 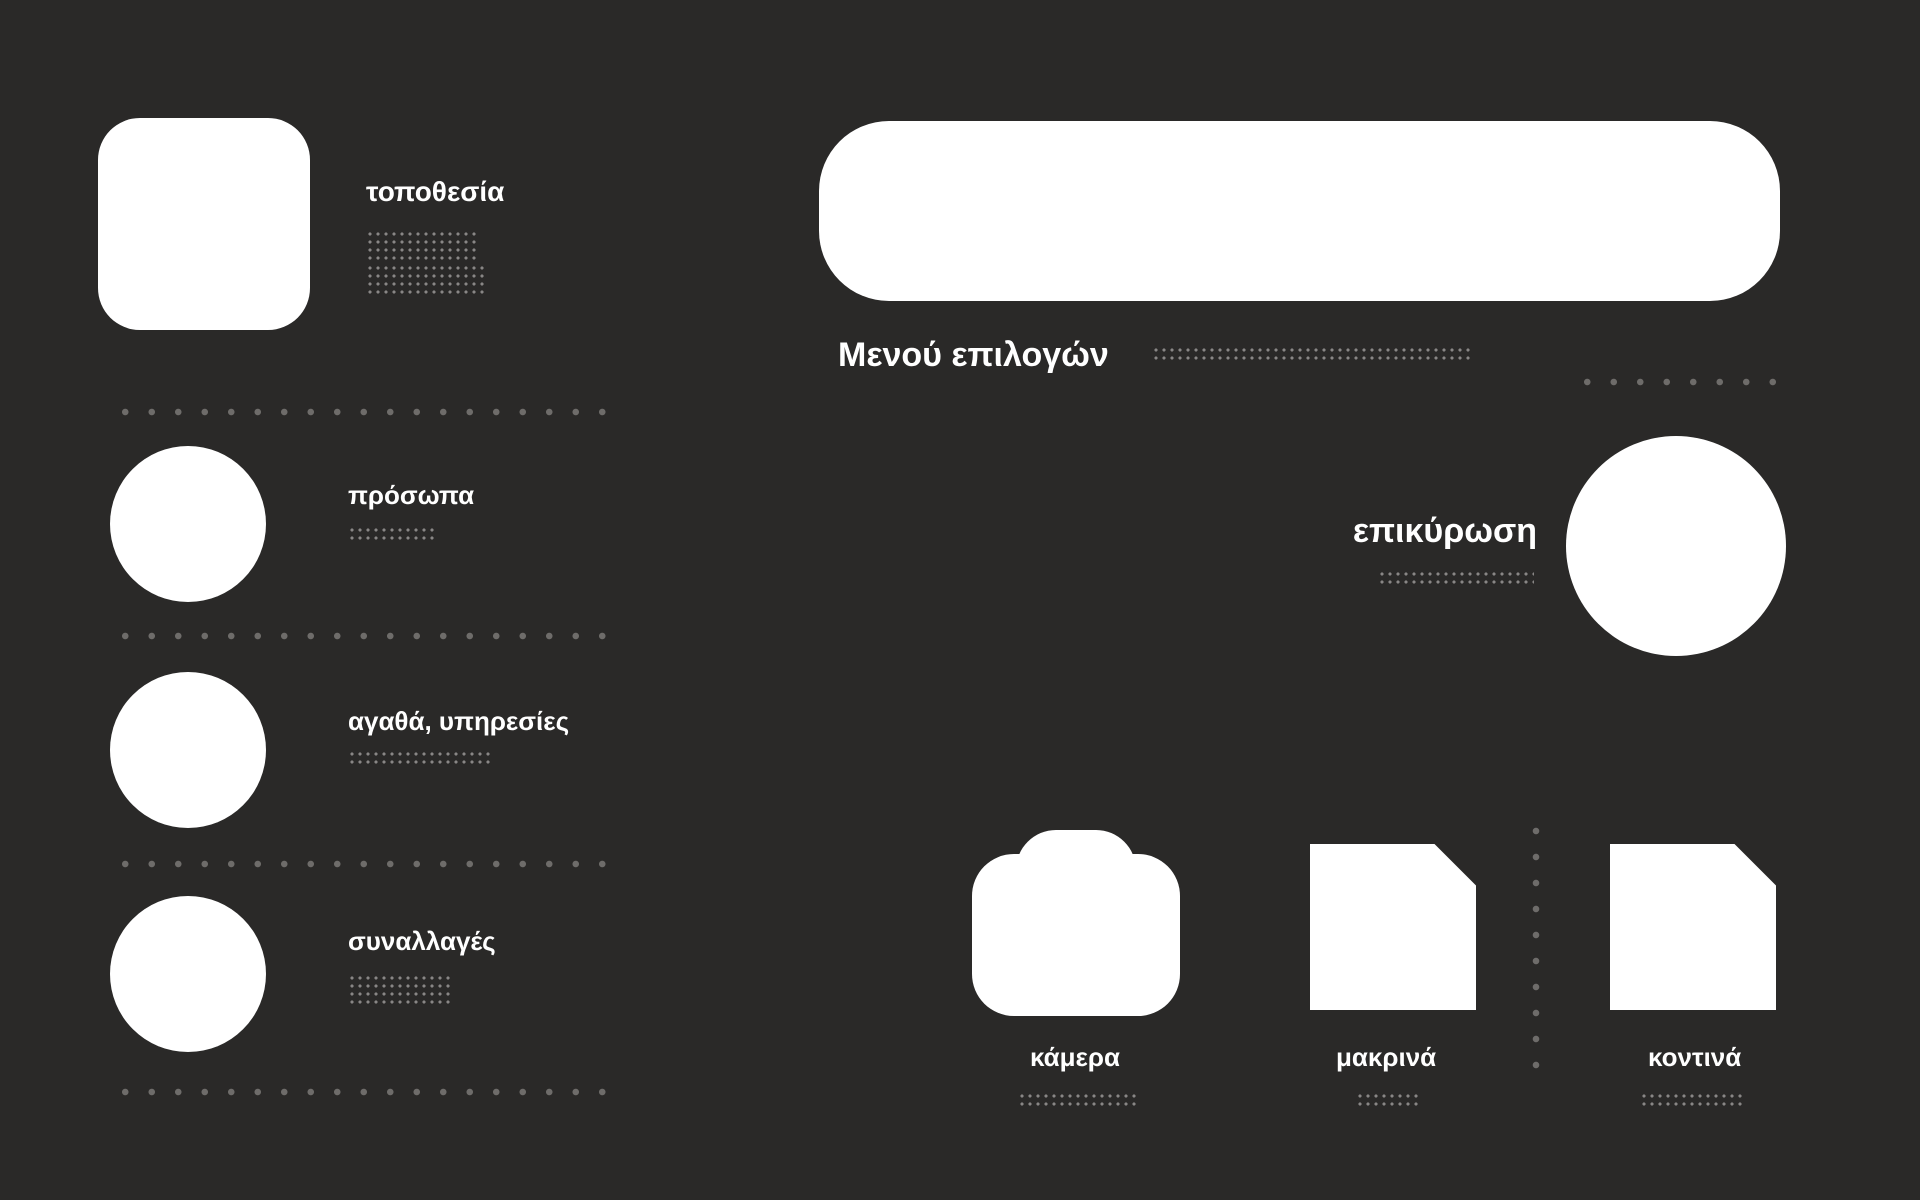 What do you see at coordinates (1077, 1100) in the screenshot?
I see `camera-braille` at bounding box center [1077, 1100].